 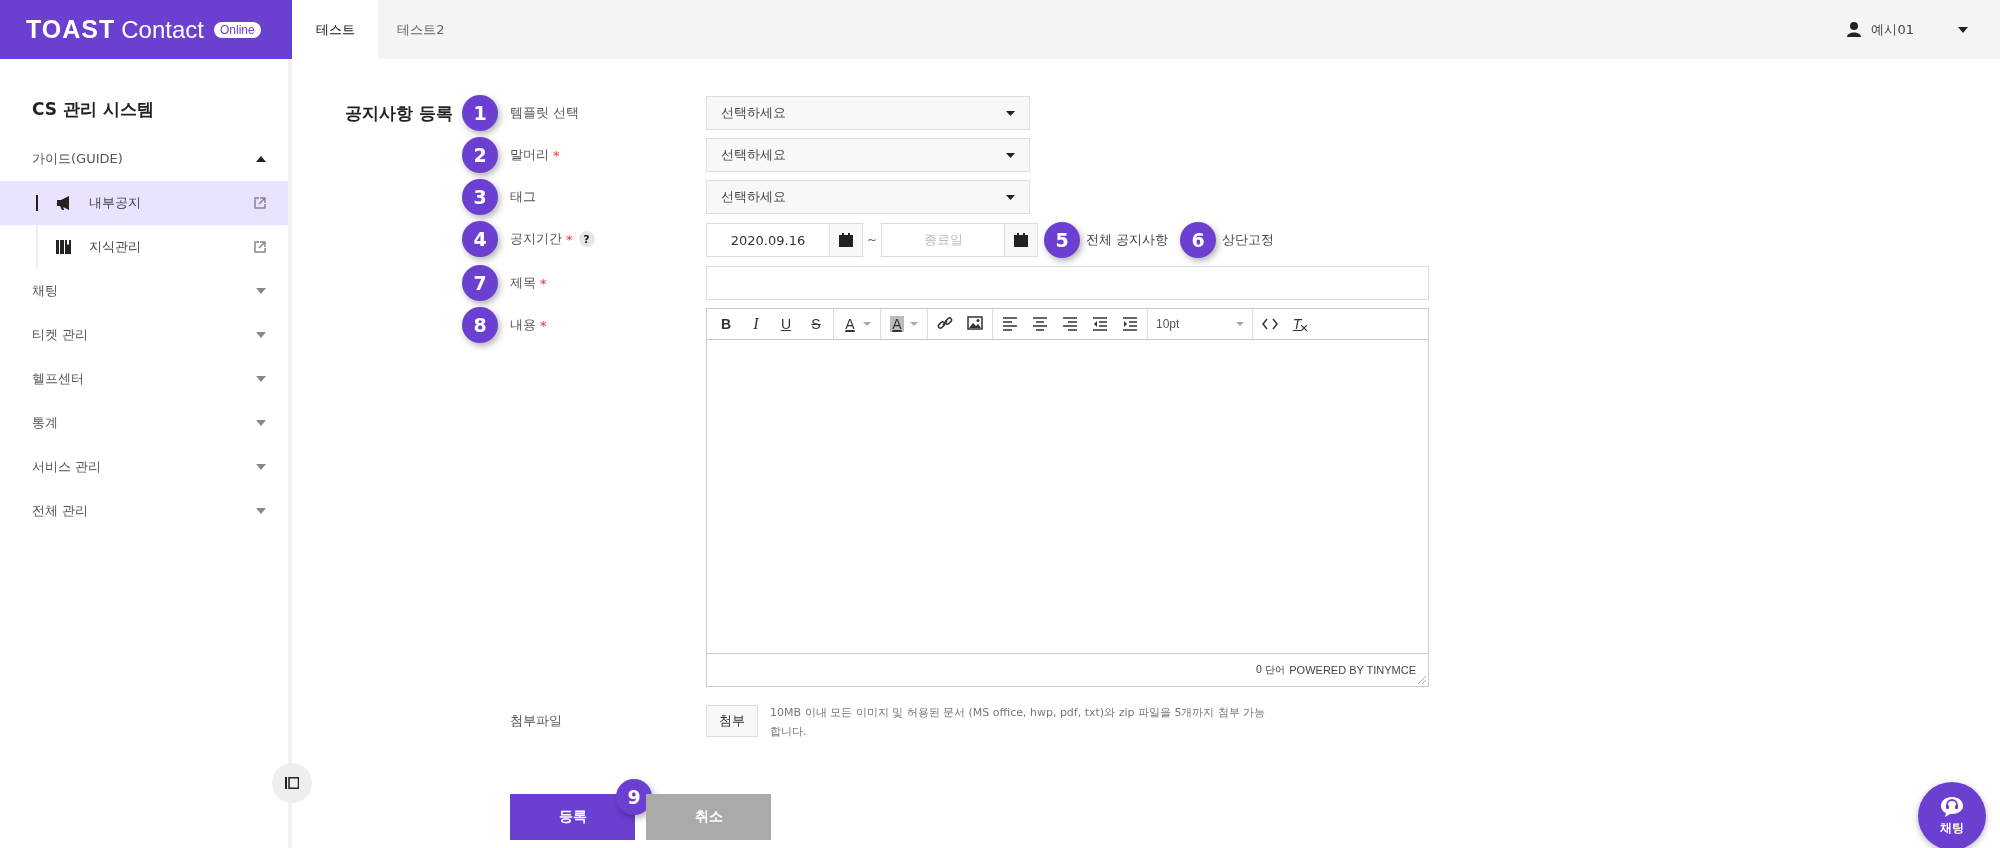 I want to click on menu-item: 서비스 관리, so click(x=144, y=467).